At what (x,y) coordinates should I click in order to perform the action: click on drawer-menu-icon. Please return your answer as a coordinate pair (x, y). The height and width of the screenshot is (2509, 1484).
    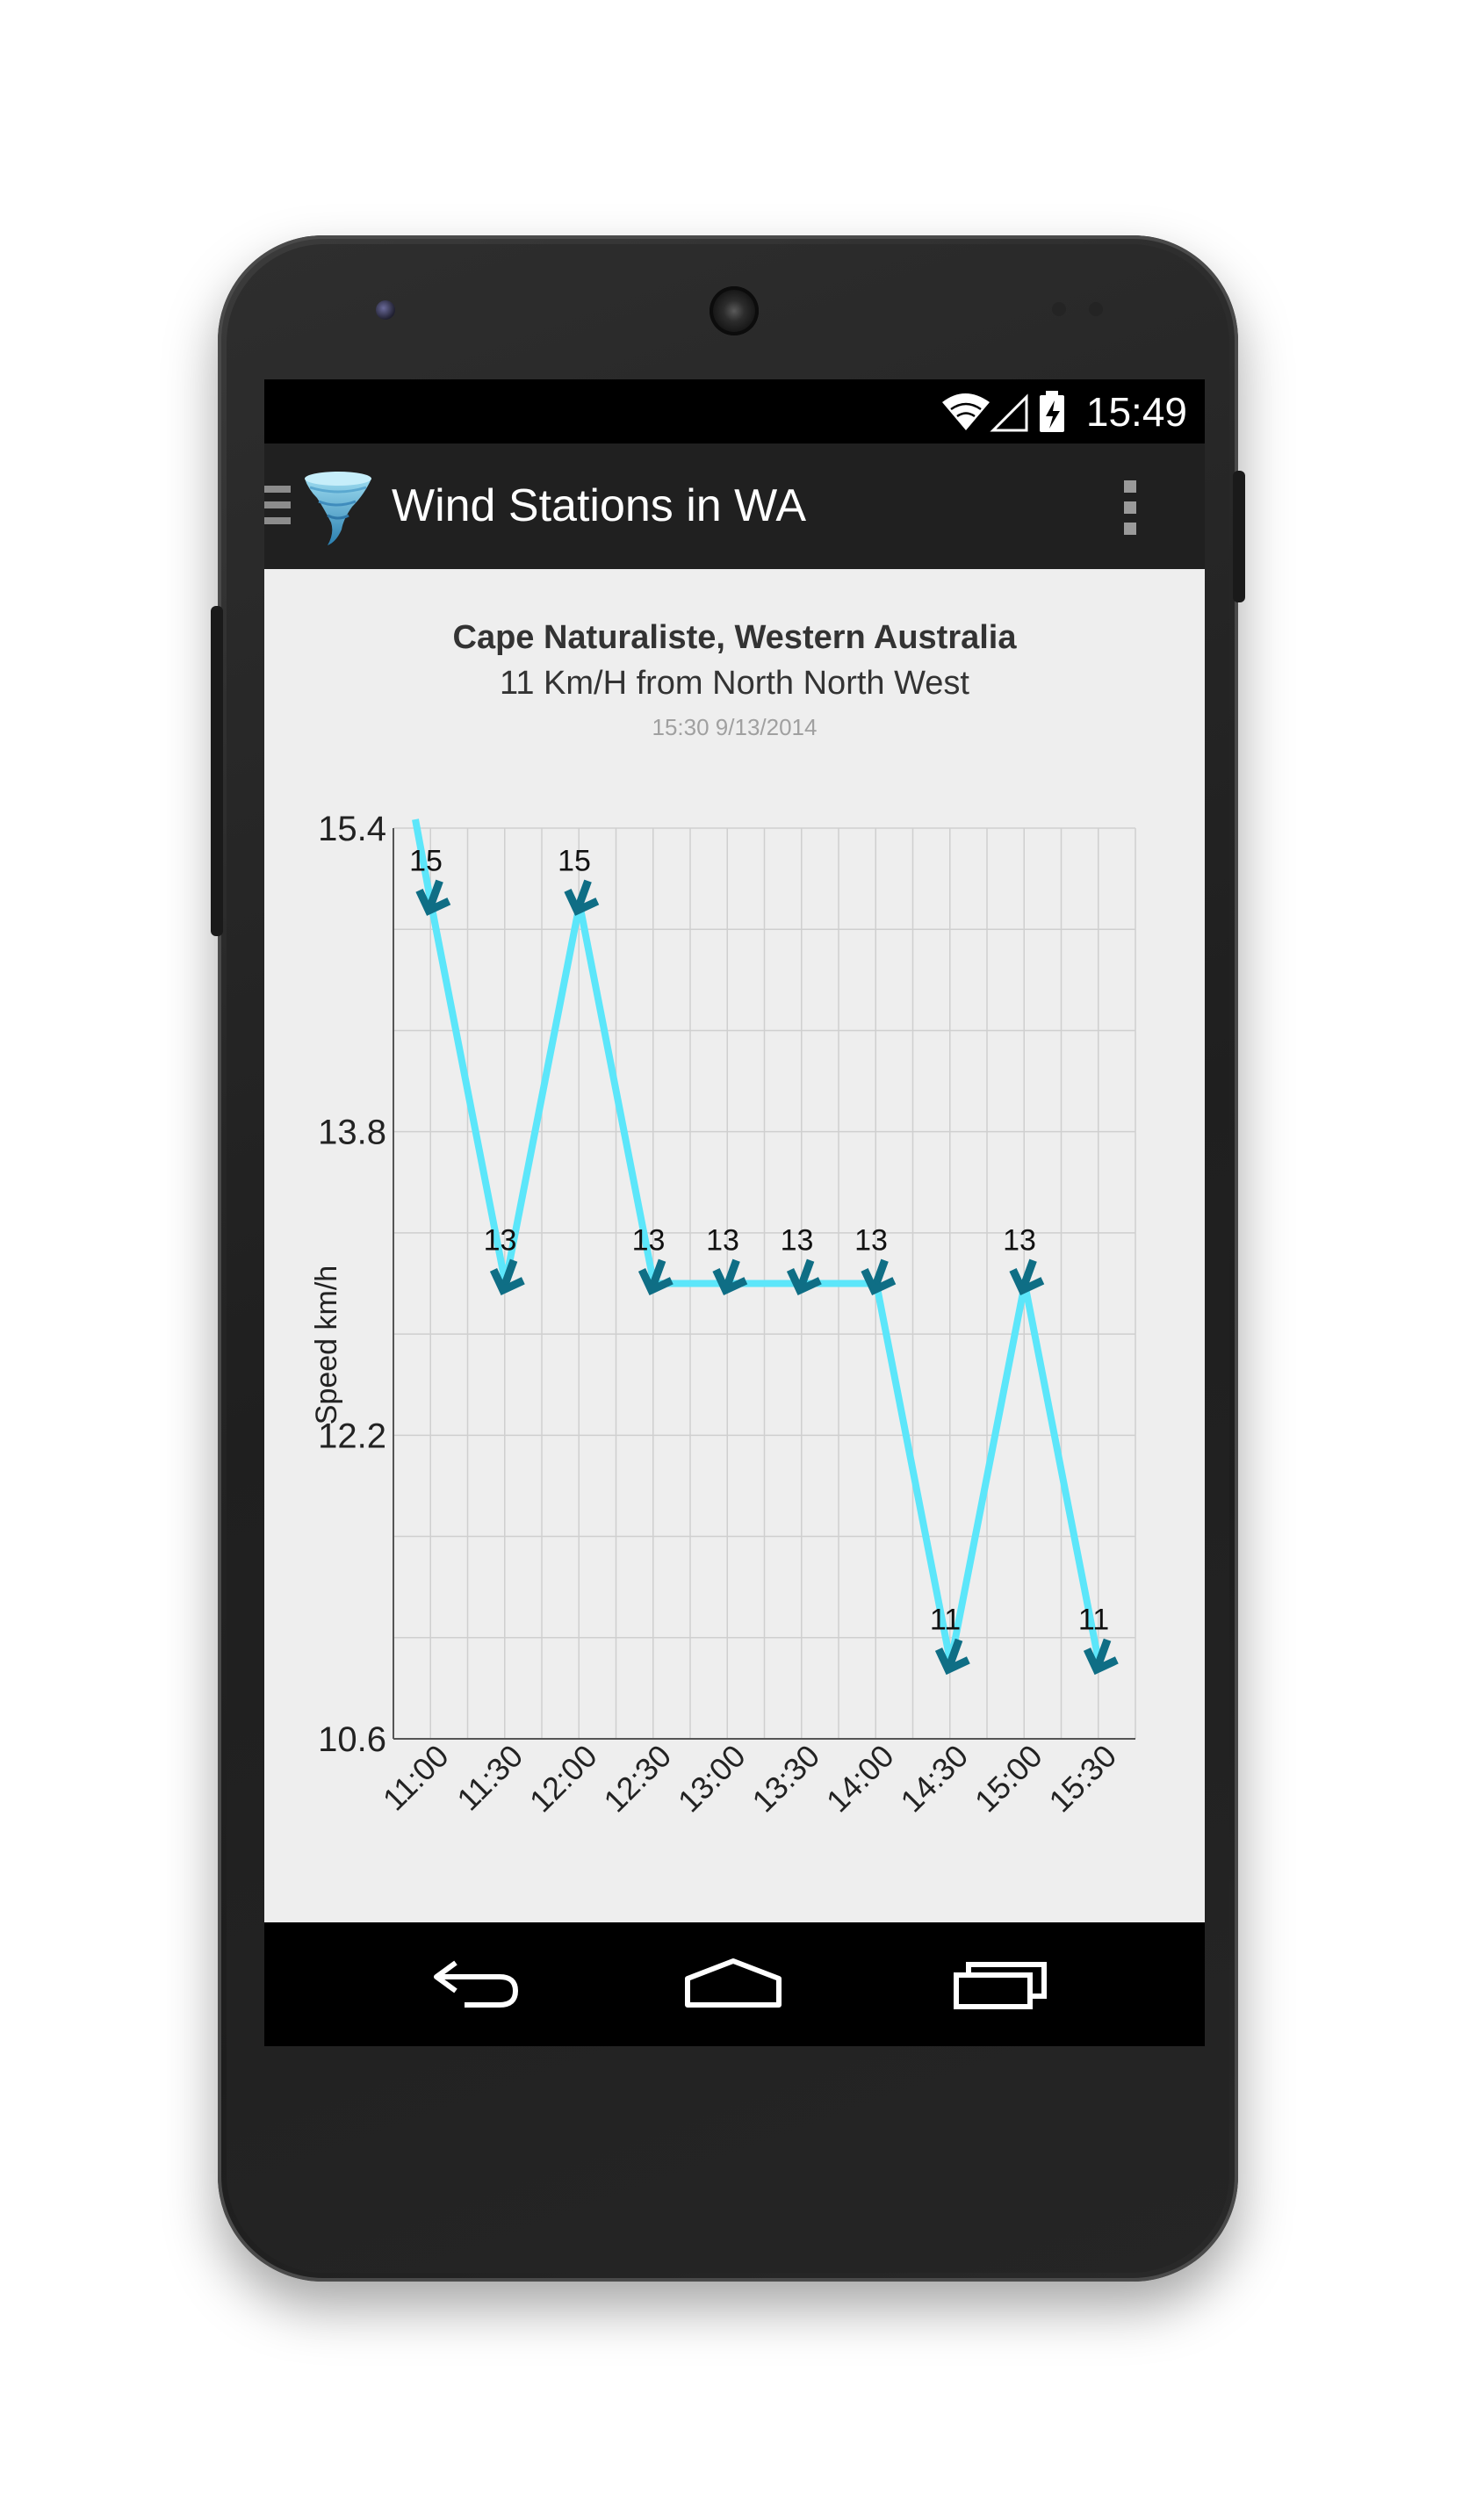
    Looking at the image, I should click on (278, 508).